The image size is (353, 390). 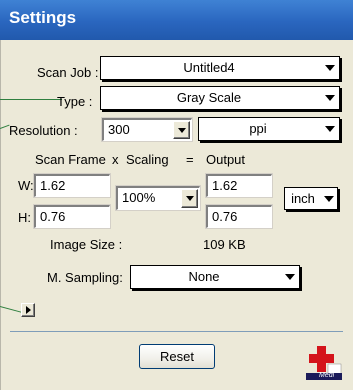 I want to click on output-unit-dropdown: inch, so click(x=311, y=198).